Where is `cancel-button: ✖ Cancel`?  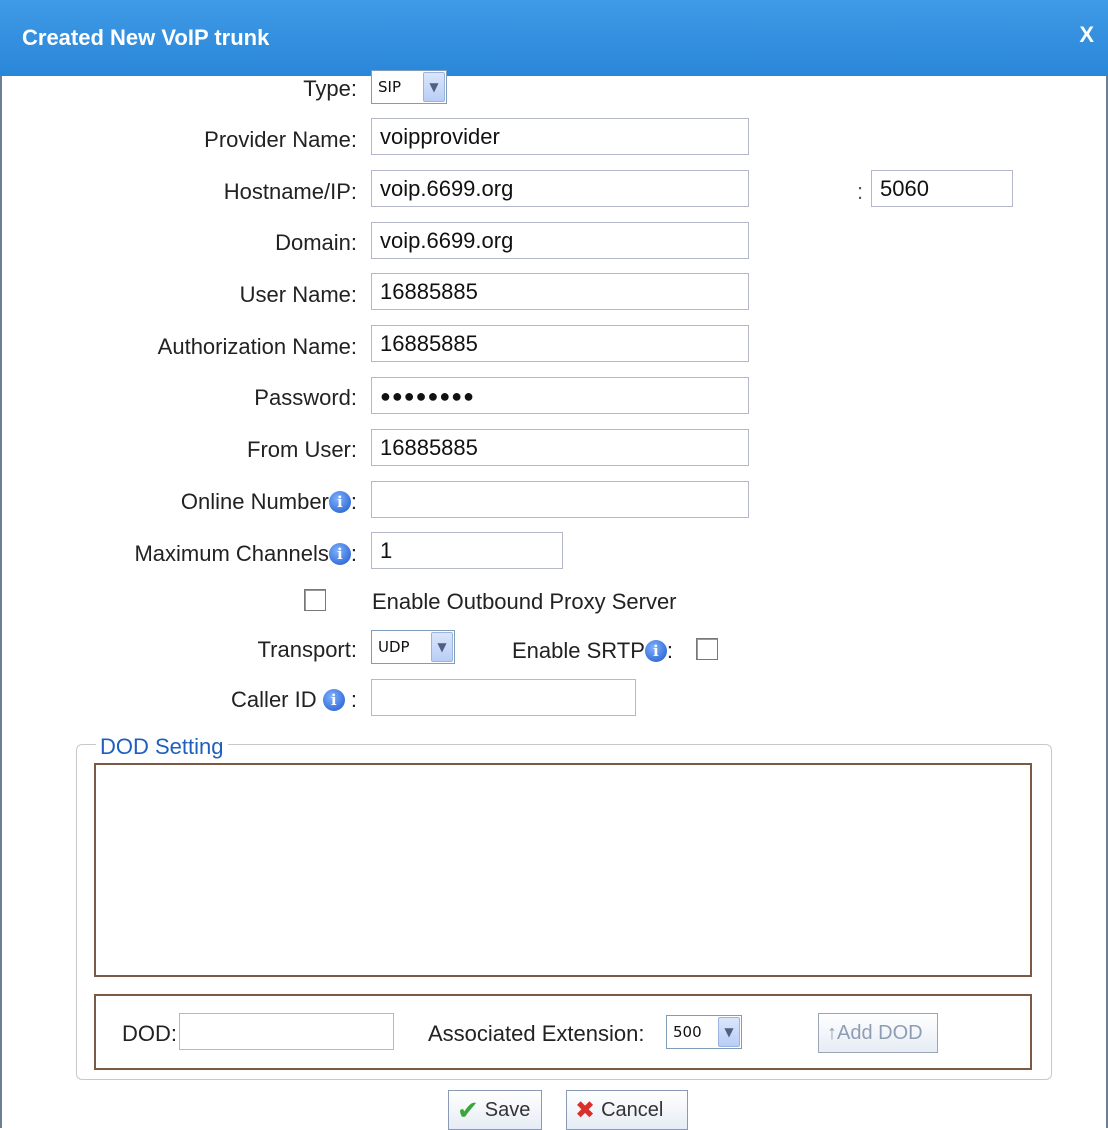 cancel-button: ✖ Cancel is located at coordinates (627, 1110).